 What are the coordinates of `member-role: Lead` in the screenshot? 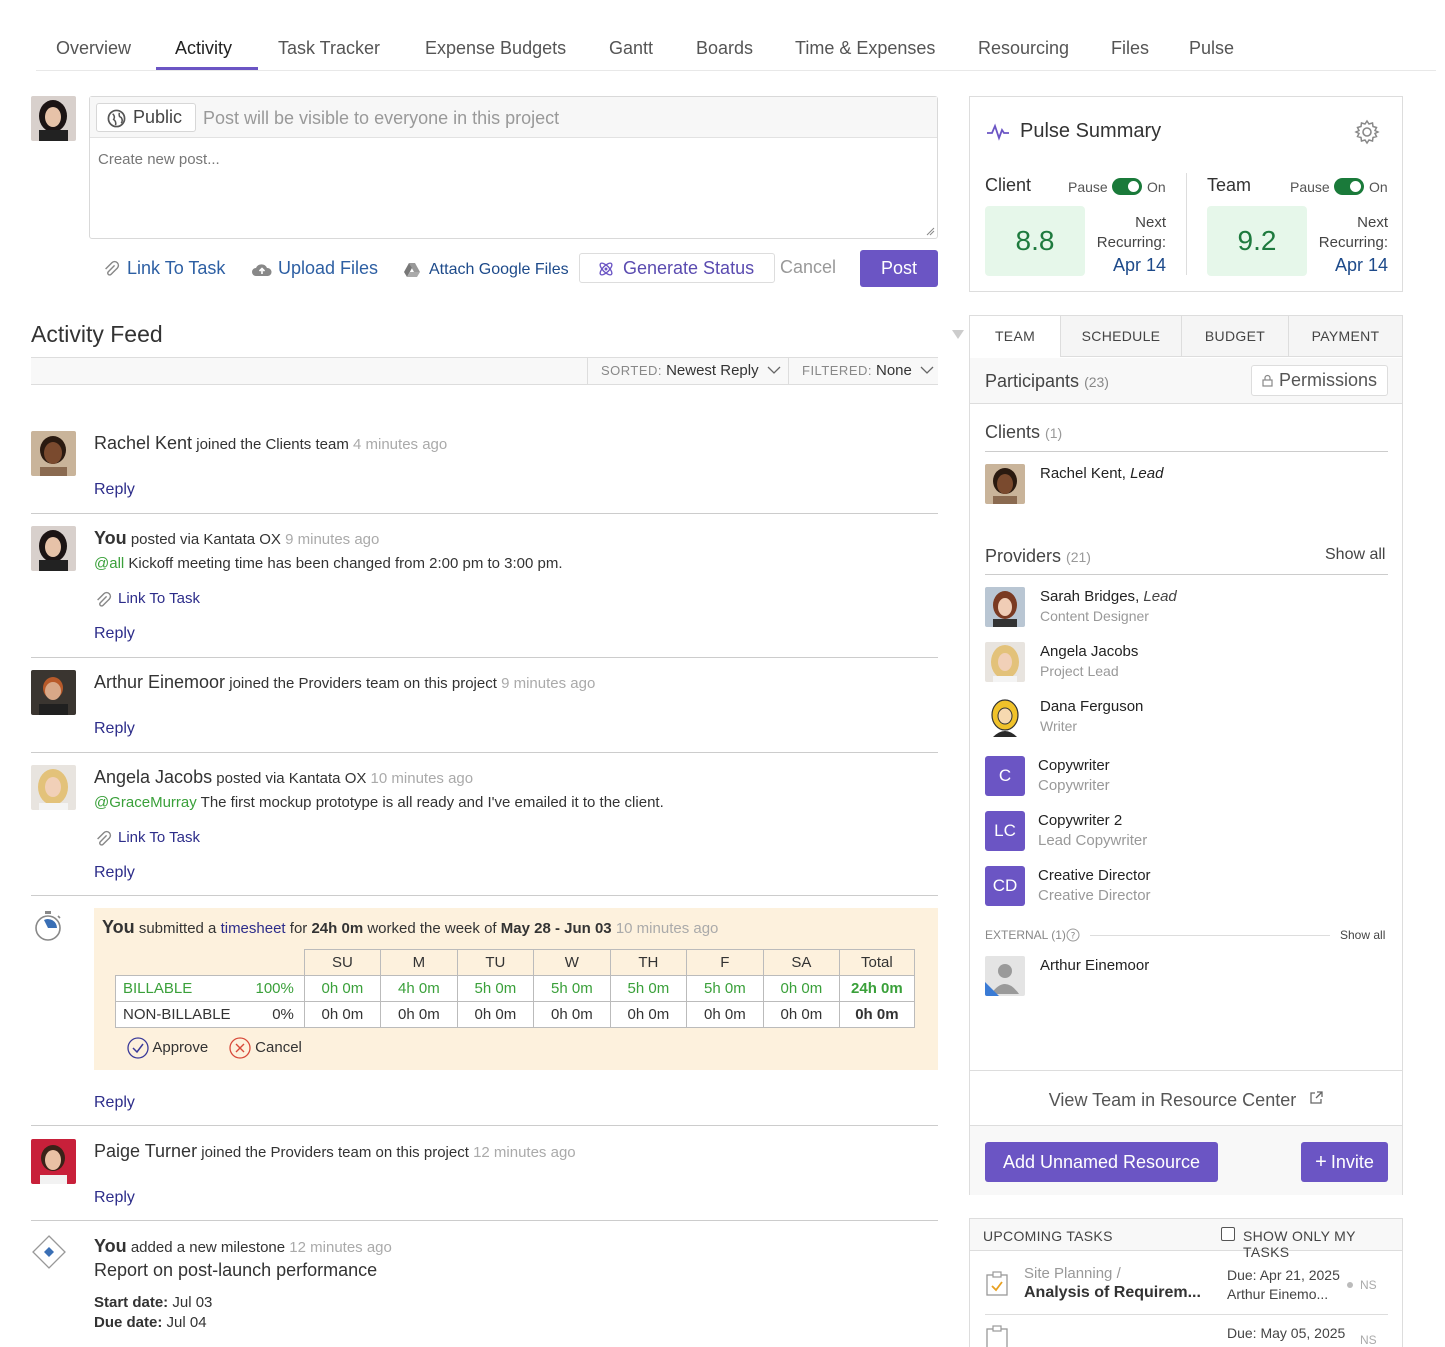 It's located at (1147, 473).